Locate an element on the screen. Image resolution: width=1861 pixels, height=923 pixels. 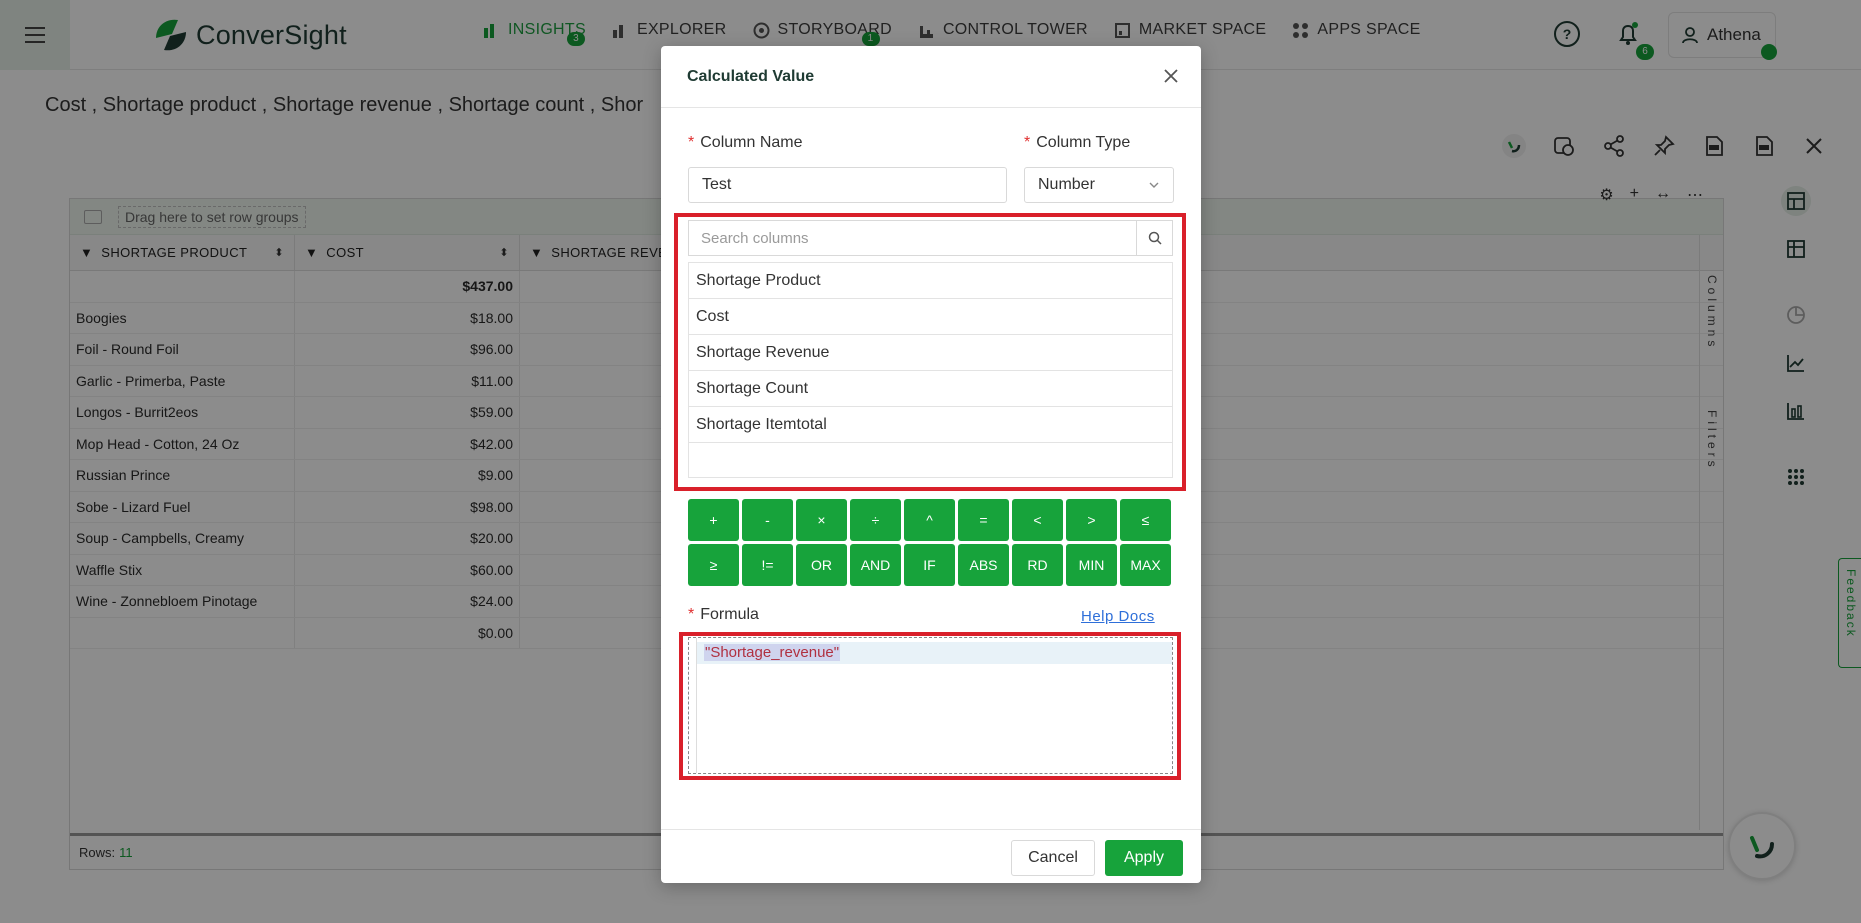
operator-max-button: MAX is located at coordinates (1145, 565).